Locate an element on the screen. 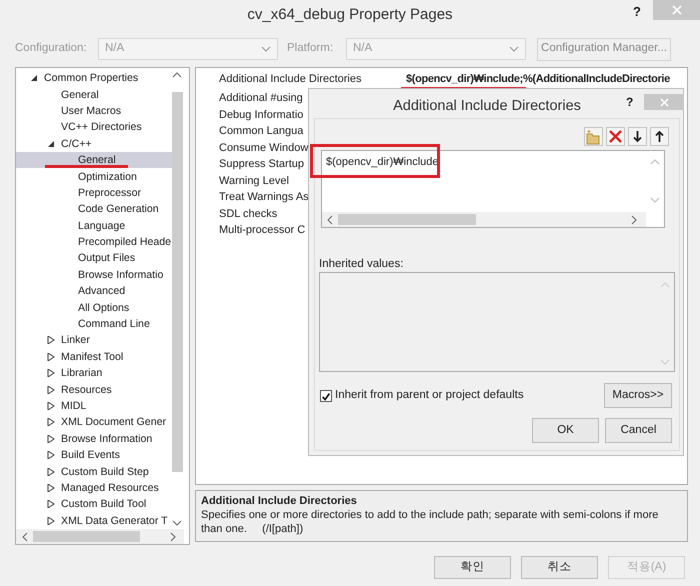  delete-icon is located at coordinates (615, 136).